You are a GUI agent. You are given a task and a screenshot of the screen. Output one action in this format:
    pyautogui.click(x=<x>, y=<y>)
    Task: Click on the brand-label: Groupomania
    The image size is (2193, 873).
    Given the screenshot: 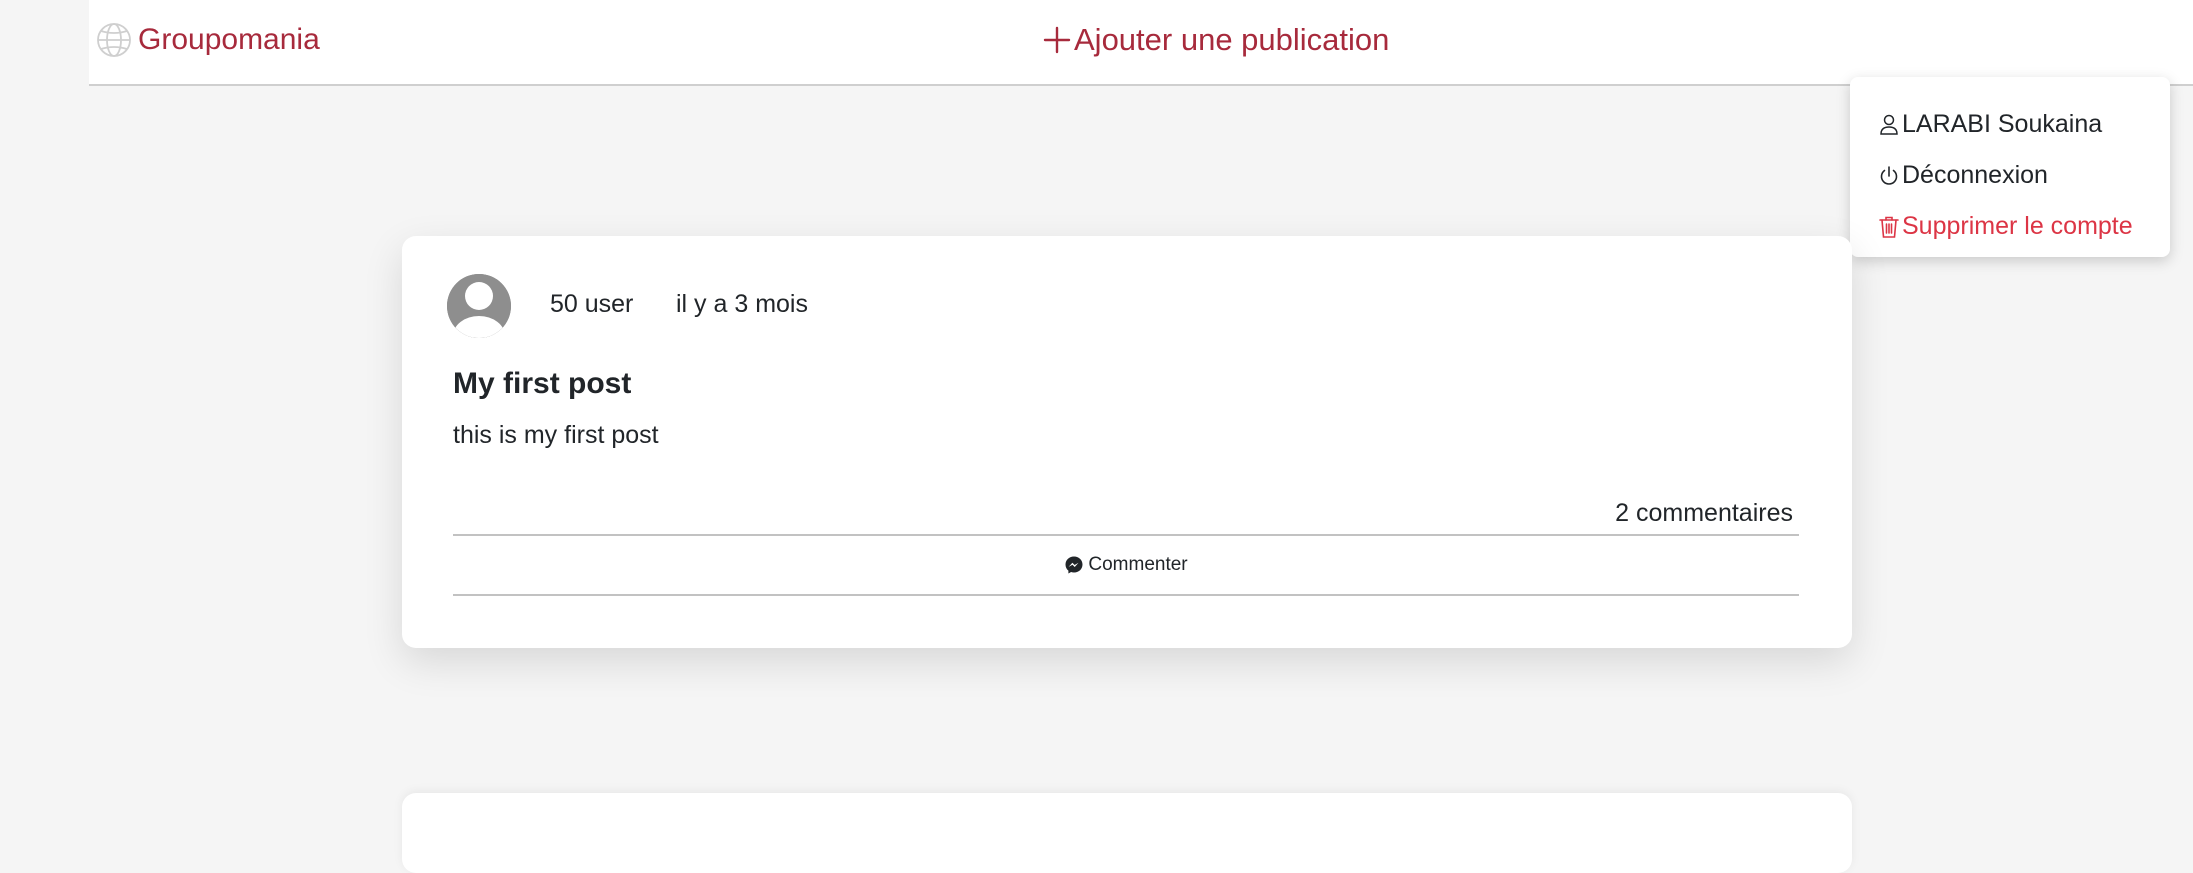 What is the action you would take?
    pyautogui.click(x=229, y=39)
    